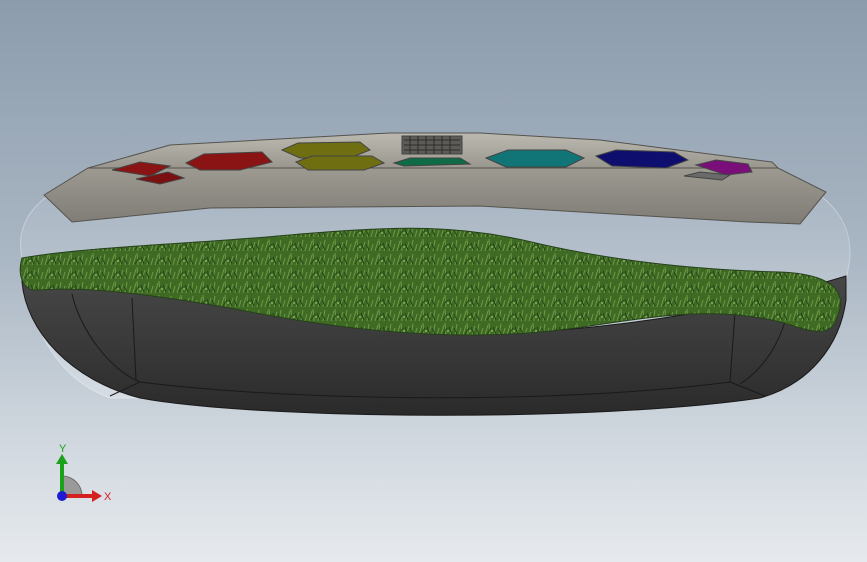 The height and width of the screenshot is (562, 867). What do you see at coordinates (432, 145) in the screenshot?
I see `center-vent-grid` at bounding box center [432, 145].